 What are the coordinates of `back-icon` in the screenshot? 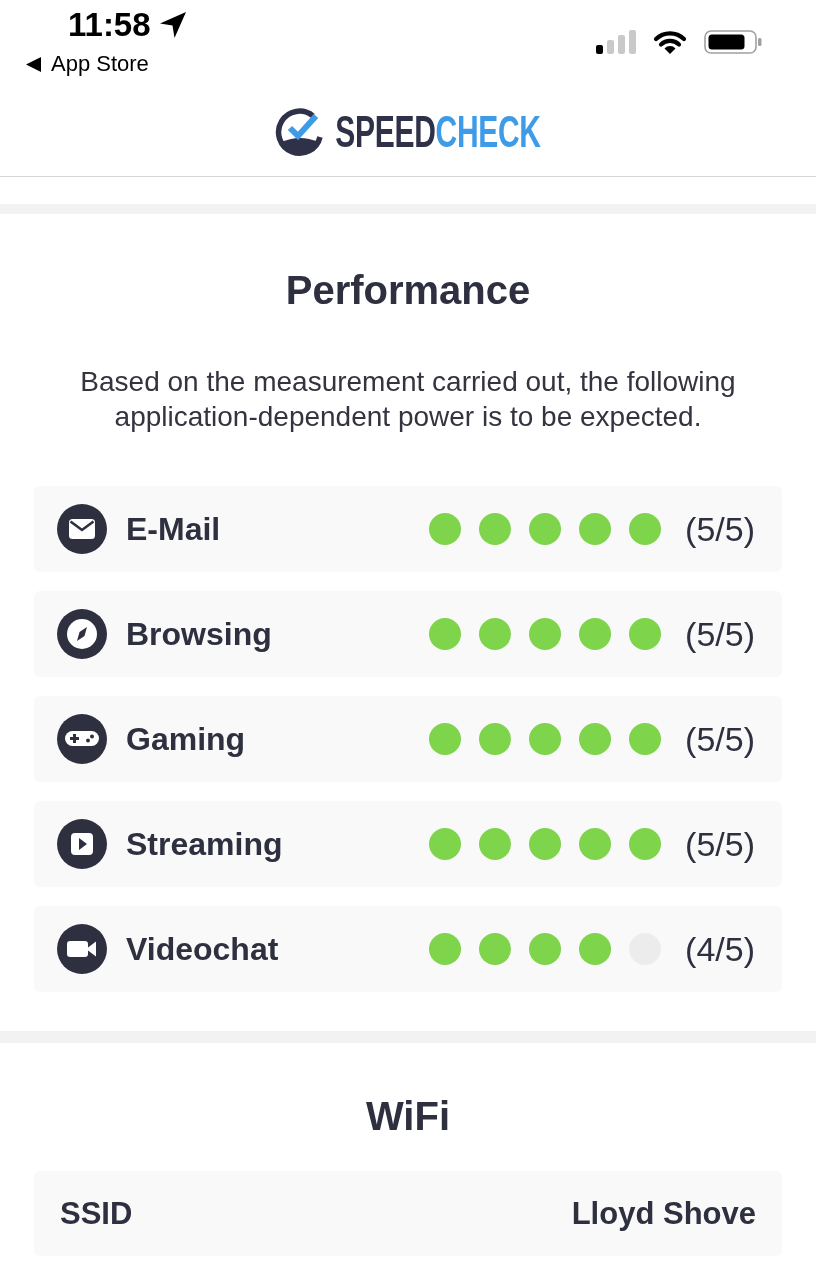 It's located at (33, 64).